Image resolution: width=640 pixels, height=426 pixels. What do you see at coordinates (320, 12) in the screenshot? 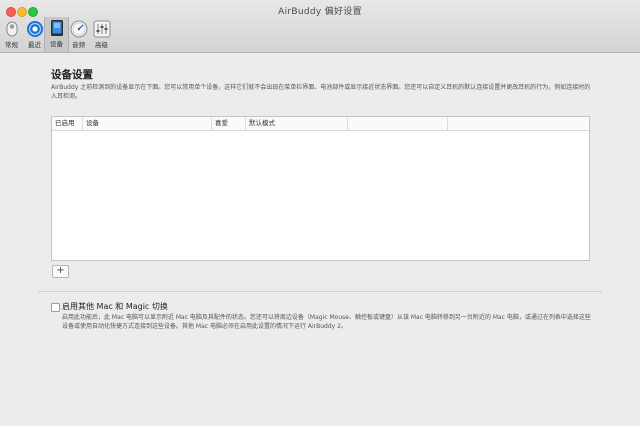
I see `window-title: AirBuddy 偏好设置` at bounding box center [320, 12].